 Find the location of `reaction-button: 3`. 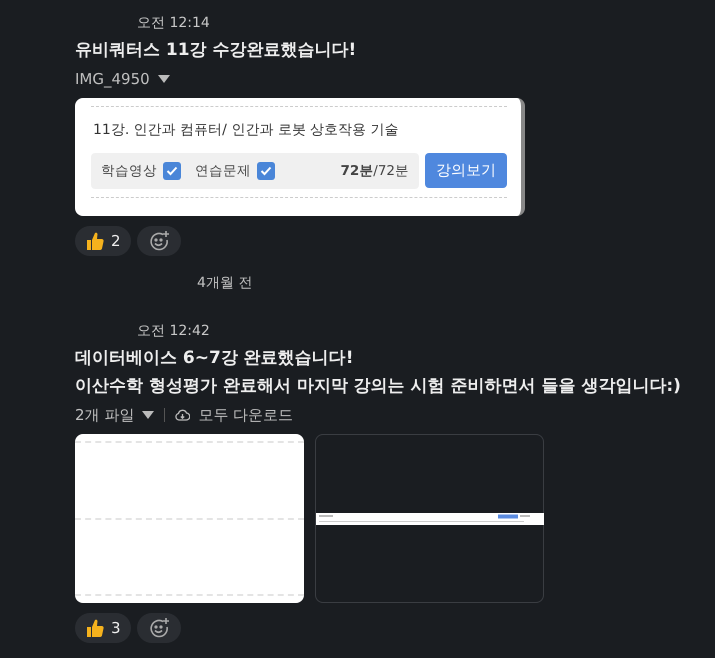

reaction-button: 3 is located at coordinates (103, 628).